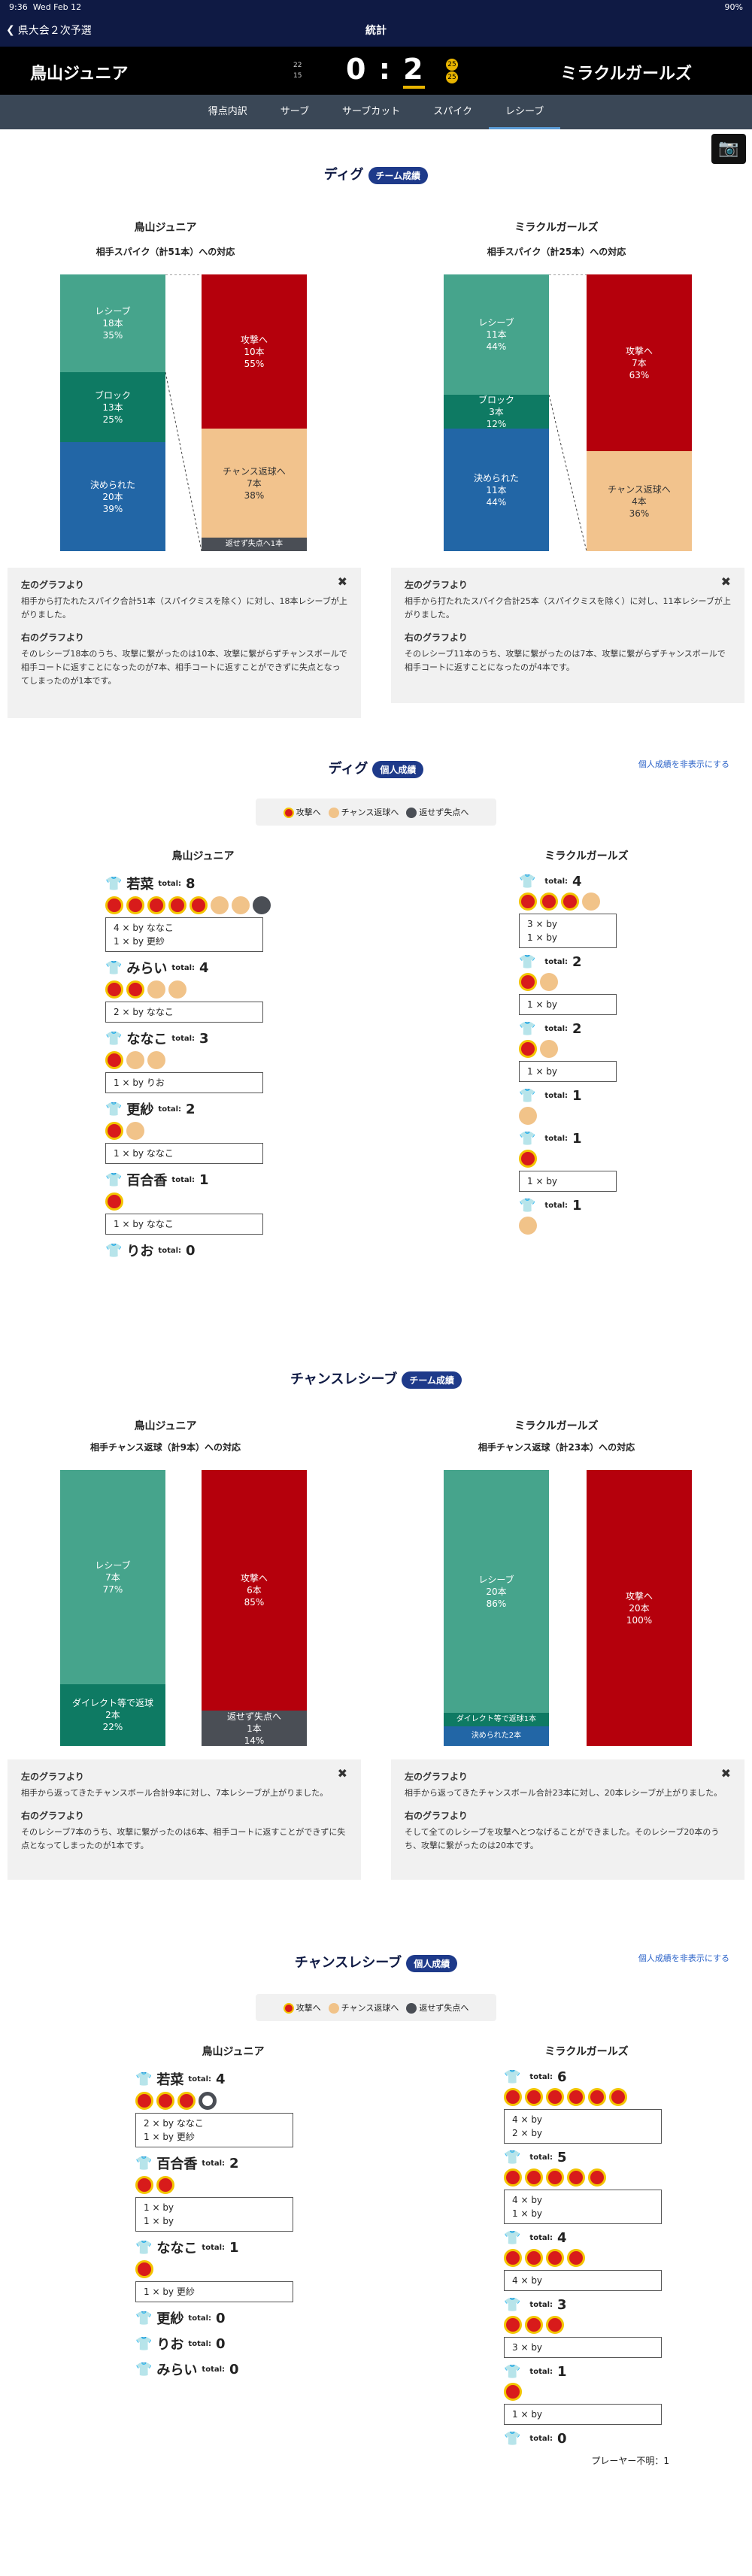 The width and height of the screenshot is (752, 2576). I want to click on block-count: 4本, so click(639, 501).